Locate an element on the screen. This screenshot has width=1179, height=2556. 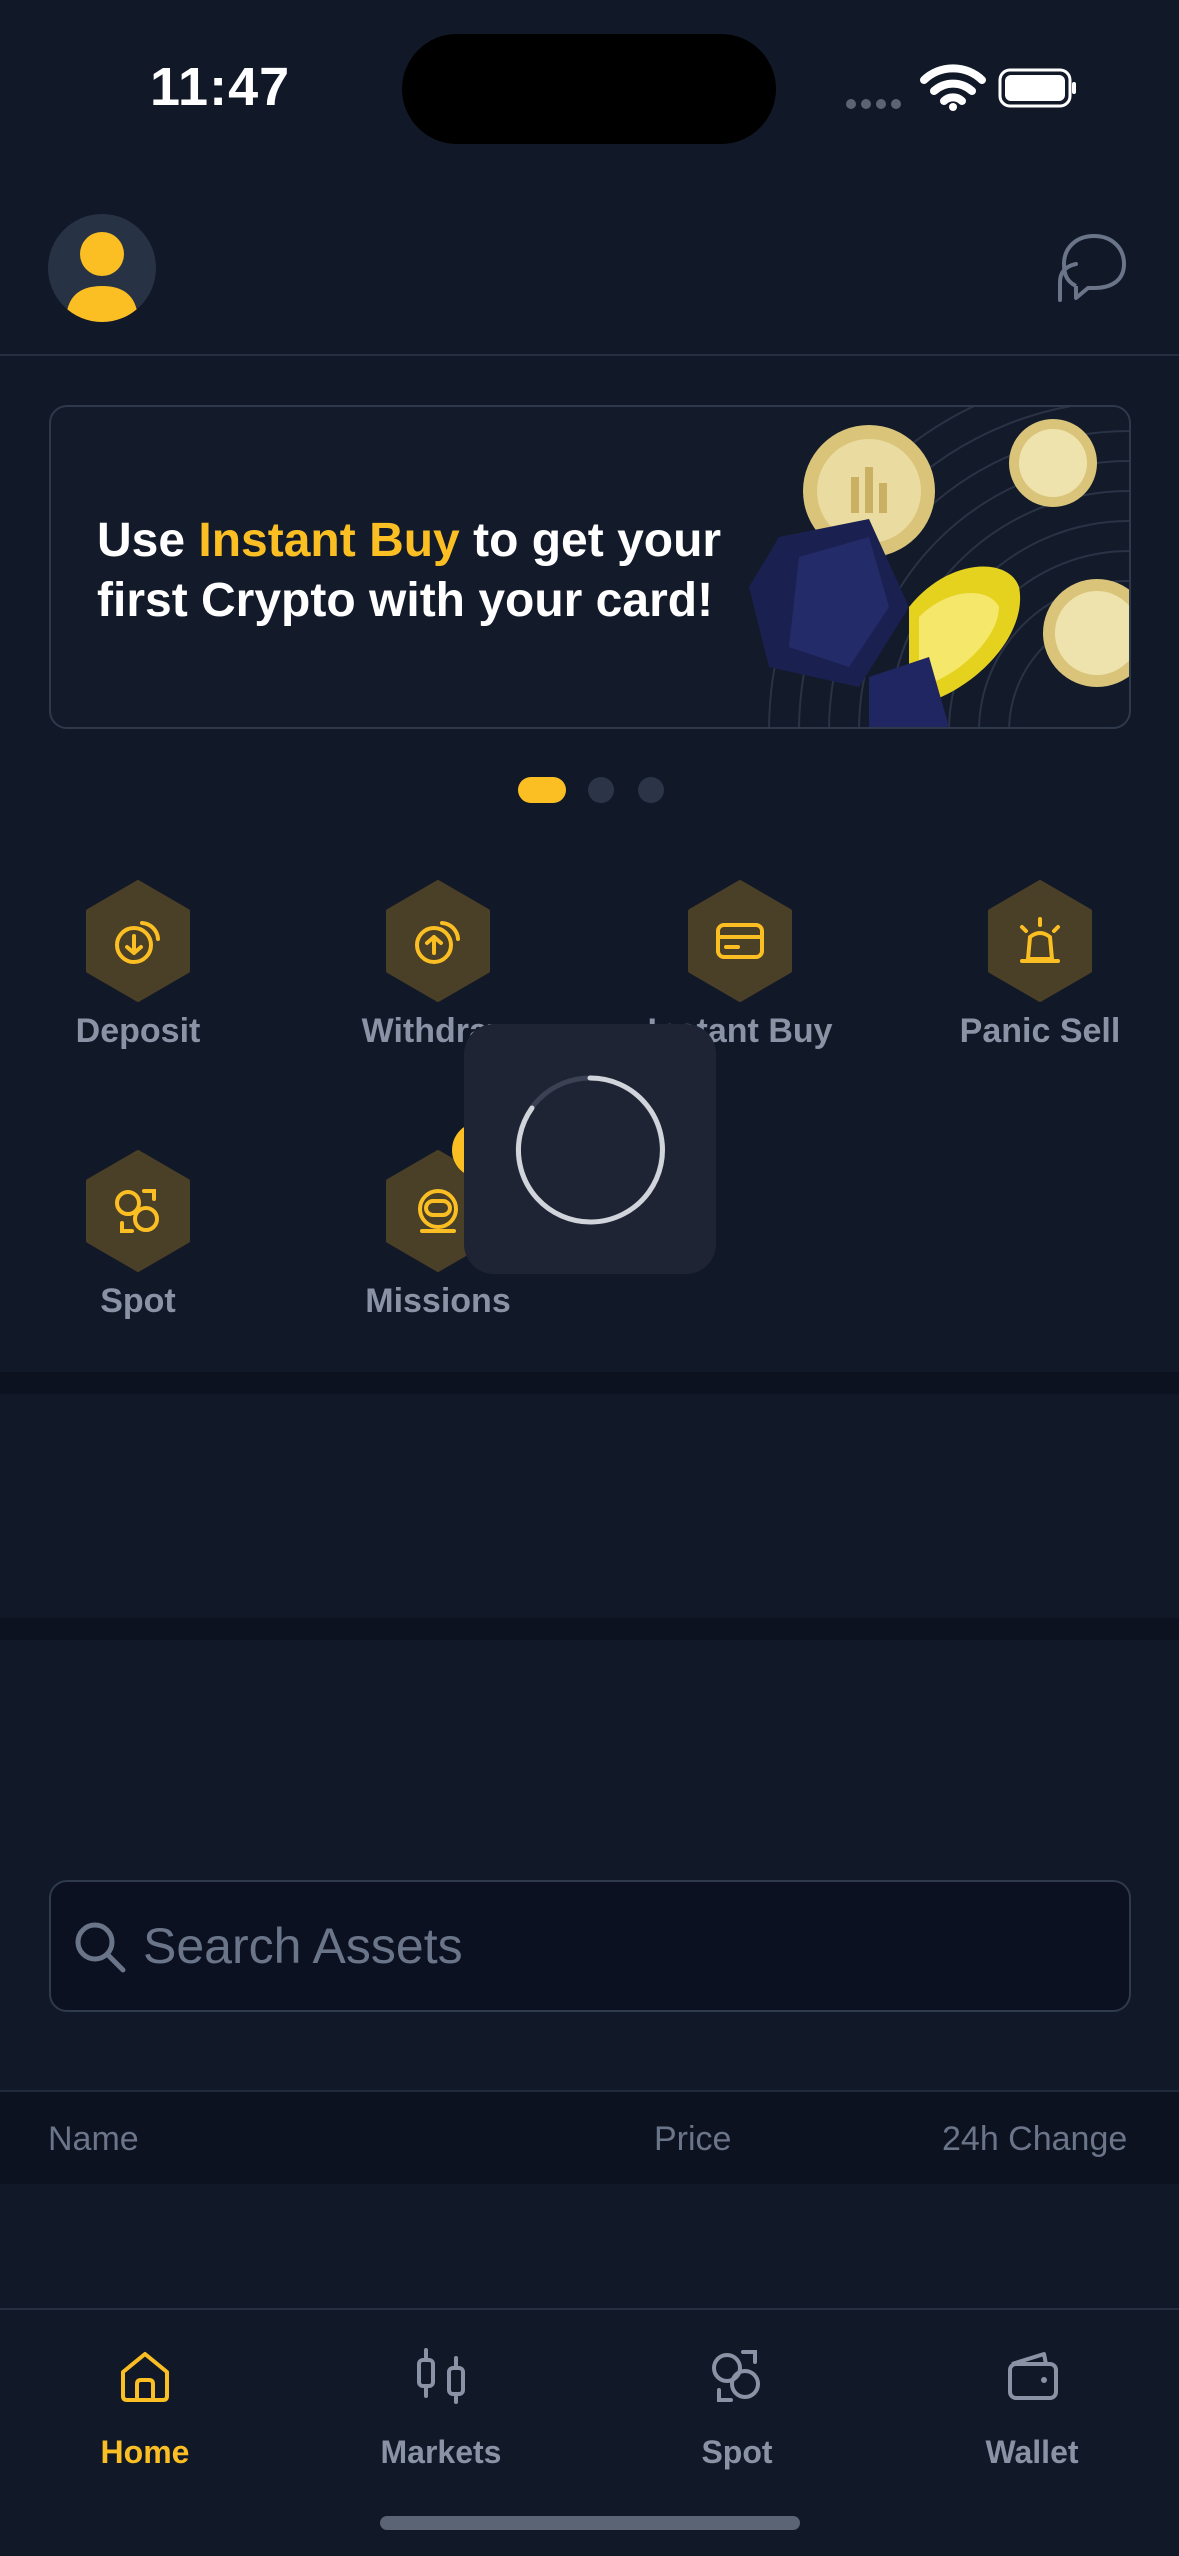
search-input is located at coordinates (623, 1946).